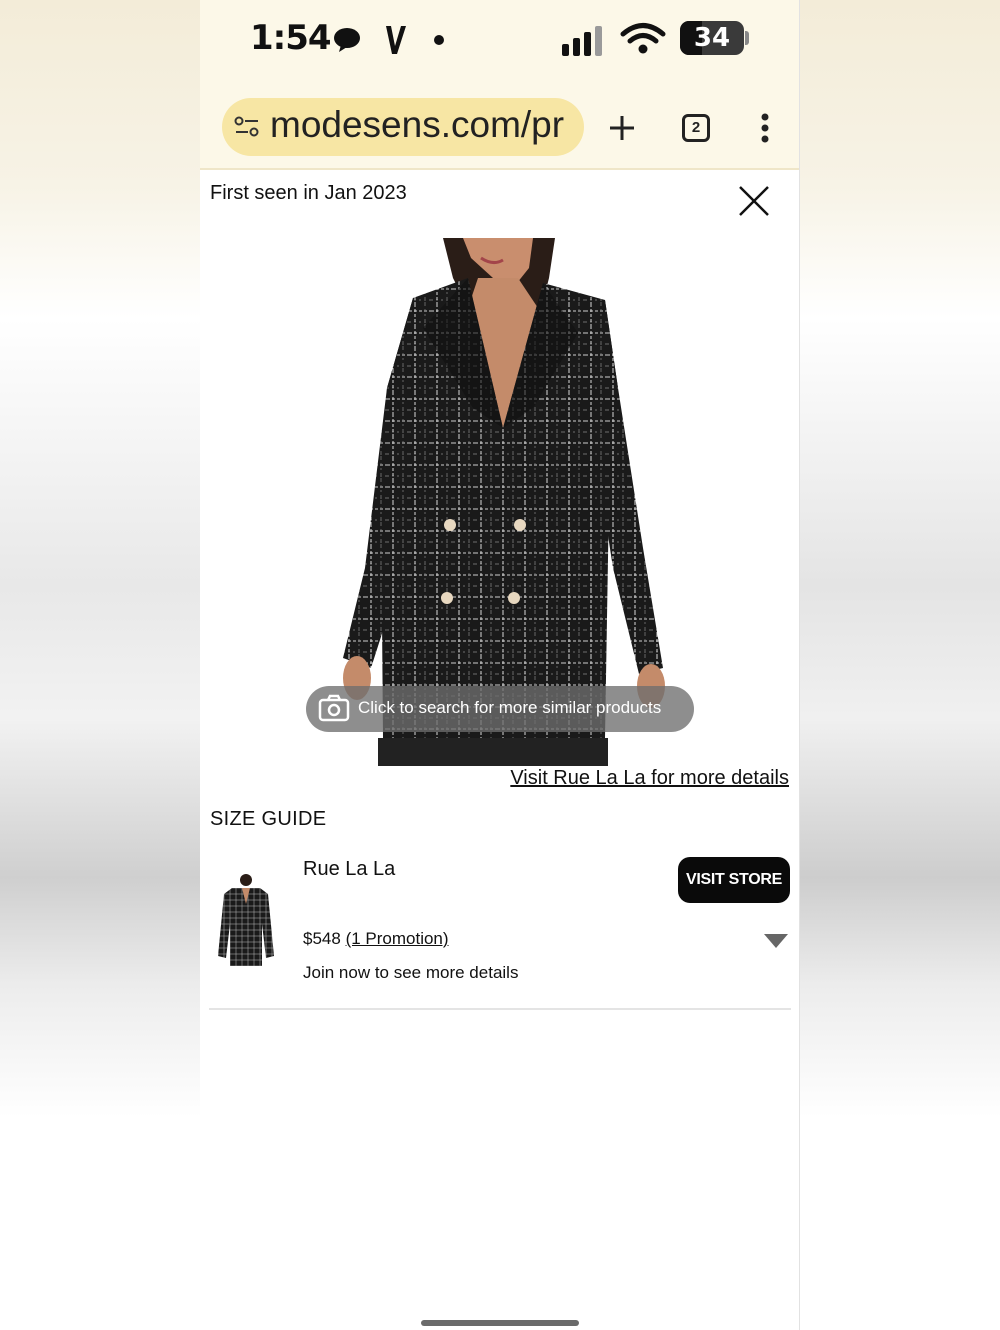 This screenshot has width=1000, height=1330. What do you see at coordinates (776, 941) in the screenshot?
I see `expand-caret-icon` at bounding box center [776, 941].